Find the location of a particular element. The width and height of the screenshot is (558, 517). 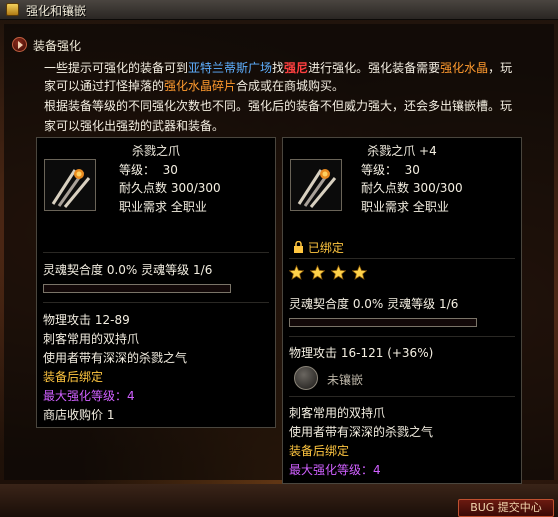

attack-row: 物理攻击 16-121 (+36%) is located at coordinates (361, 353).